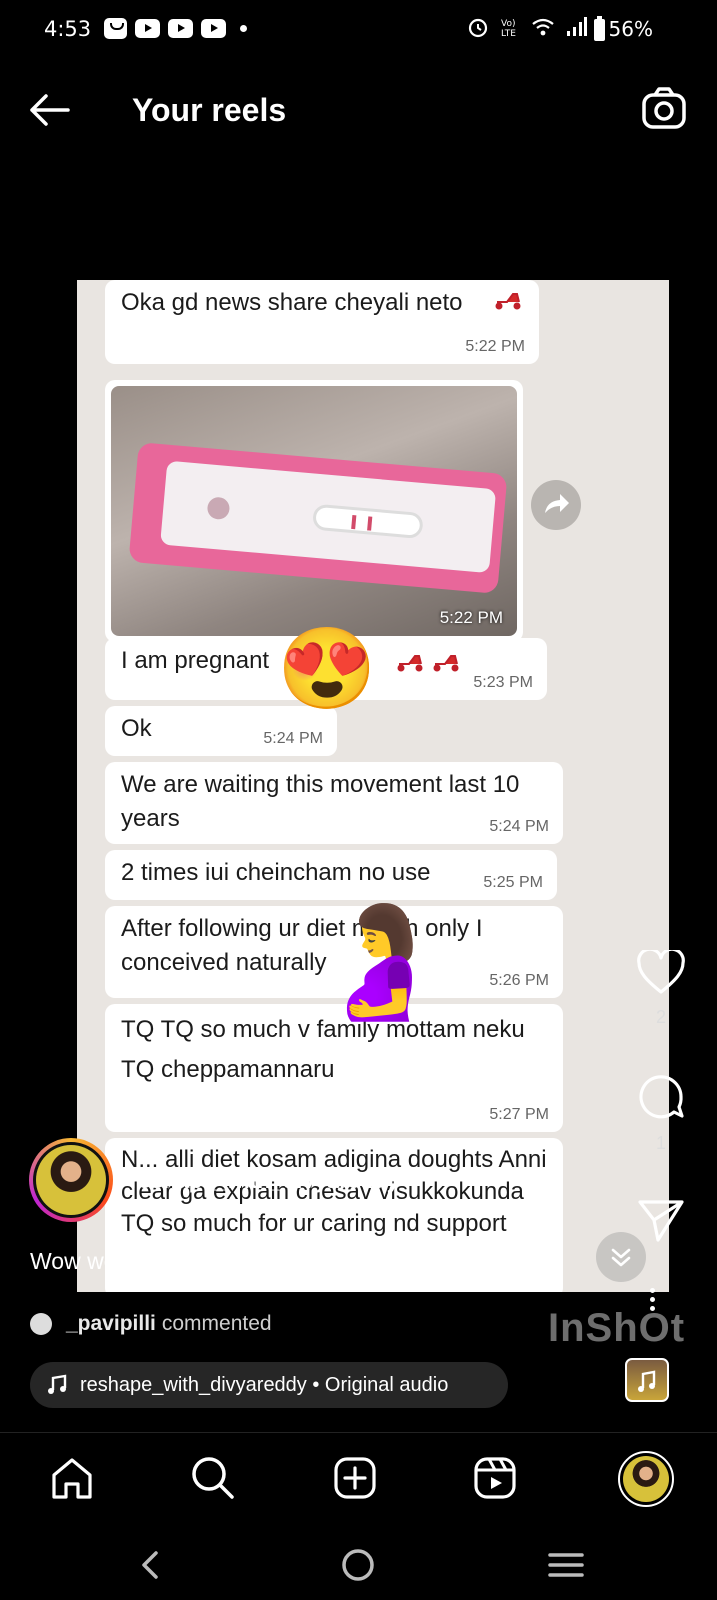 This screenshot has height=1600, width=717. I want to click on nav-profile, so click(646, 1479).